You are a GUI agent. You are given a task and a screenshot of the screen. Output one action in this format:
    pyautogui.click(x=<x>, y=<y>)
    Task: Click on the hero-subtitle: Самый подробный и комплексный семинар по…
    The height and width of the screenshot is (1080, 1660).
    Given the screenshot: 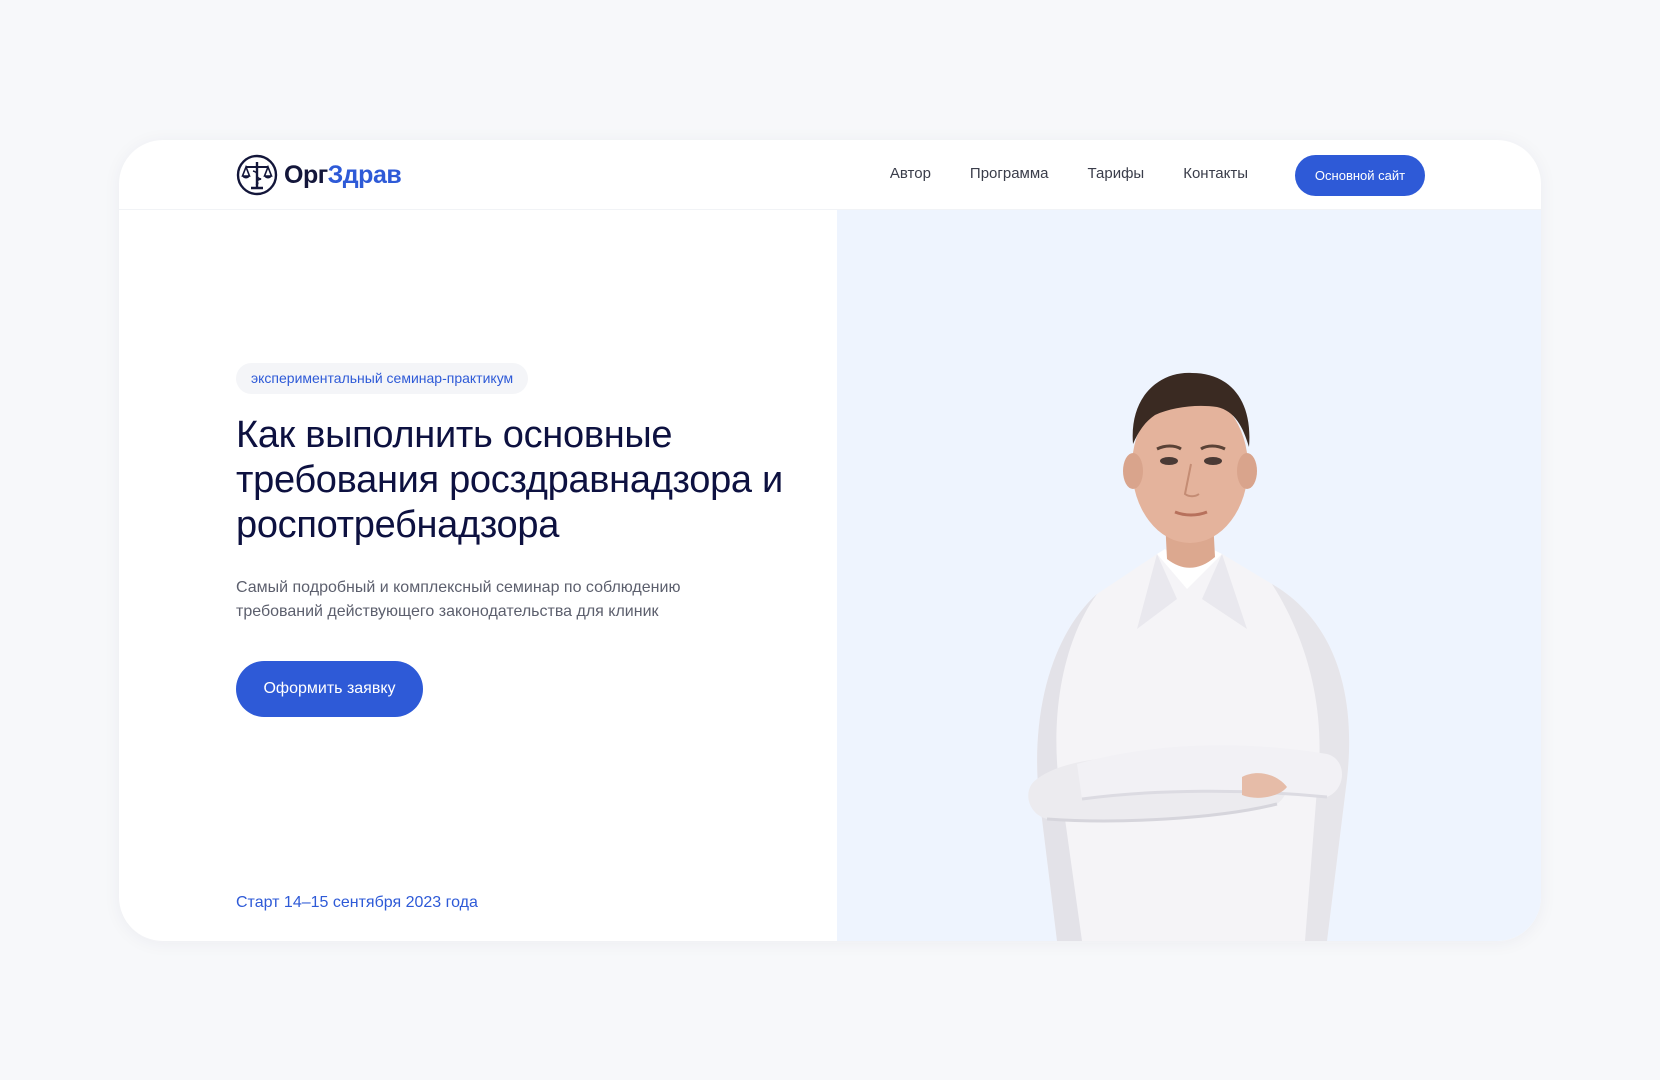 What is the action you would take?
    pyautogui.click(x=458, y=599)
    